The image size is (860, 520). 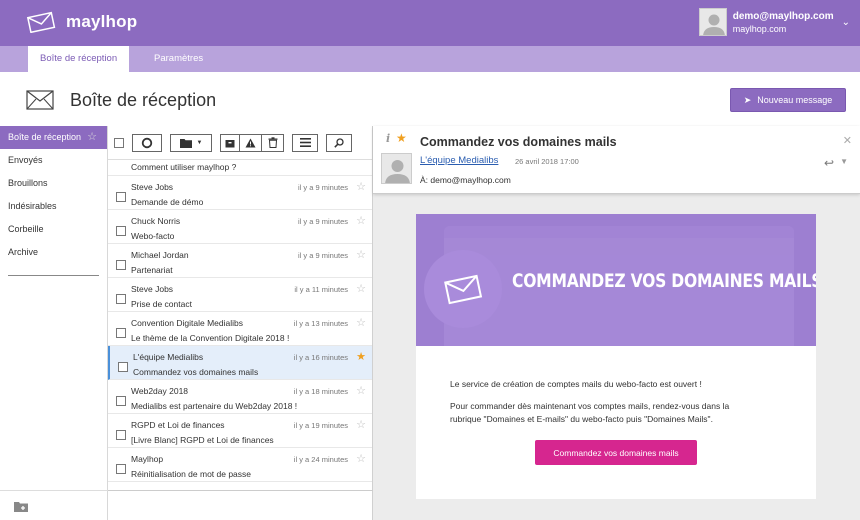 I want to click on archive-button, so click(x=230, y=142).